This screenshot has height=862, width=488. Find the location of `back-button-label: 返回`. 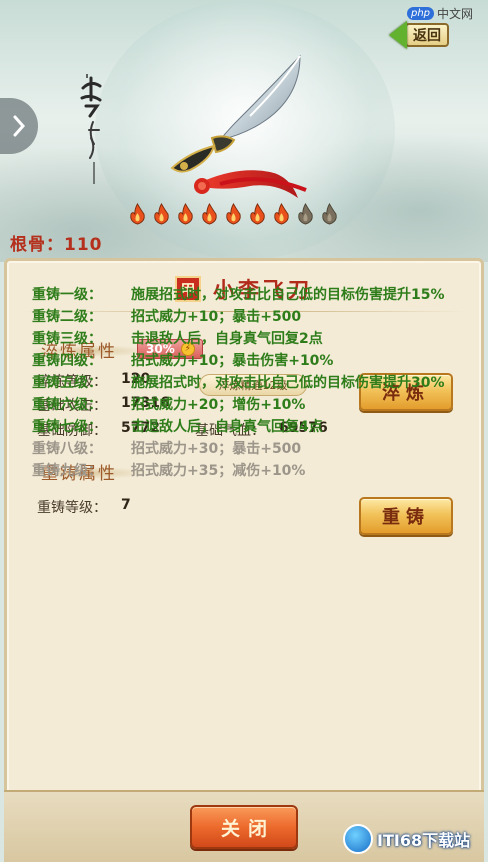

back-button-label: 返回 is located at coordinates (427, 35).